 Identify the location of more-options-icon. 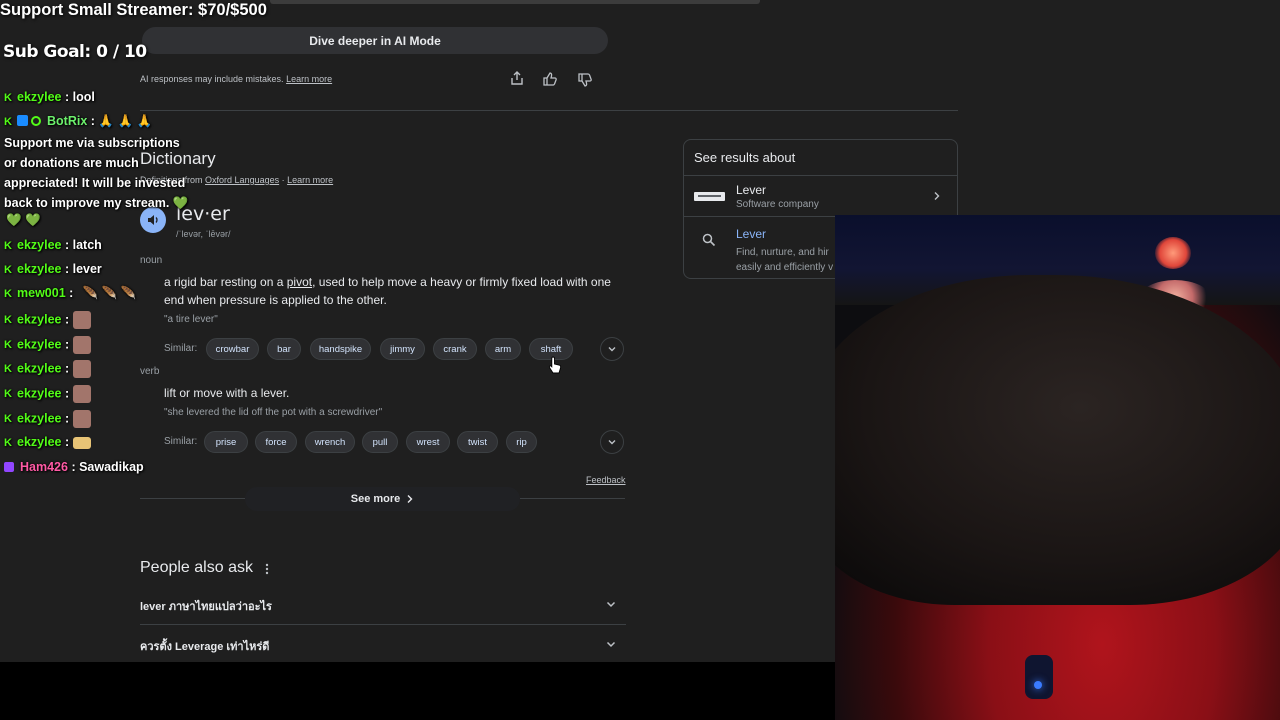
(267, 569).